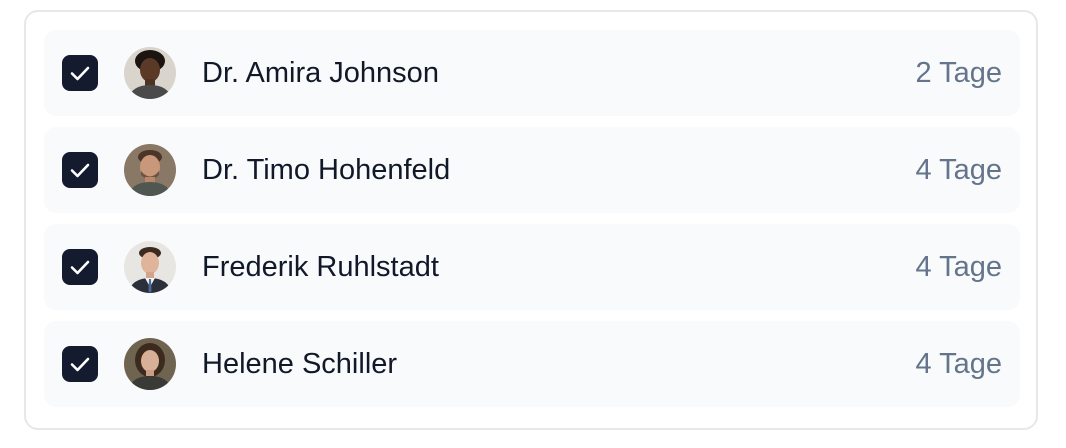 This screenshot has height=448, width=1066. Describe the element at coordinates (958, 73) in the screenshot. I see `duration-label: 2 Tage` at that location.